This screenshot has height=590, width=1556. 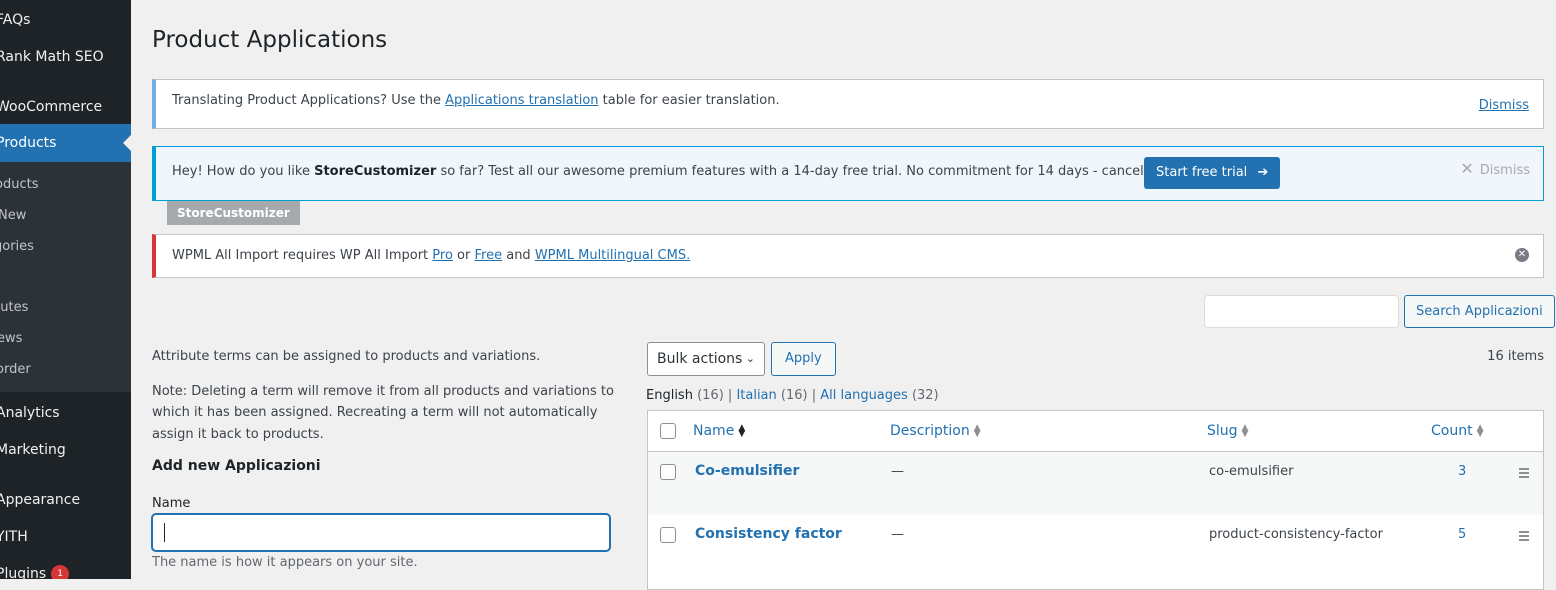 What do you see at coordinates (171, 503) in the screenshot?
I see `name-field-label: Name` at bounding box center [171, 503].